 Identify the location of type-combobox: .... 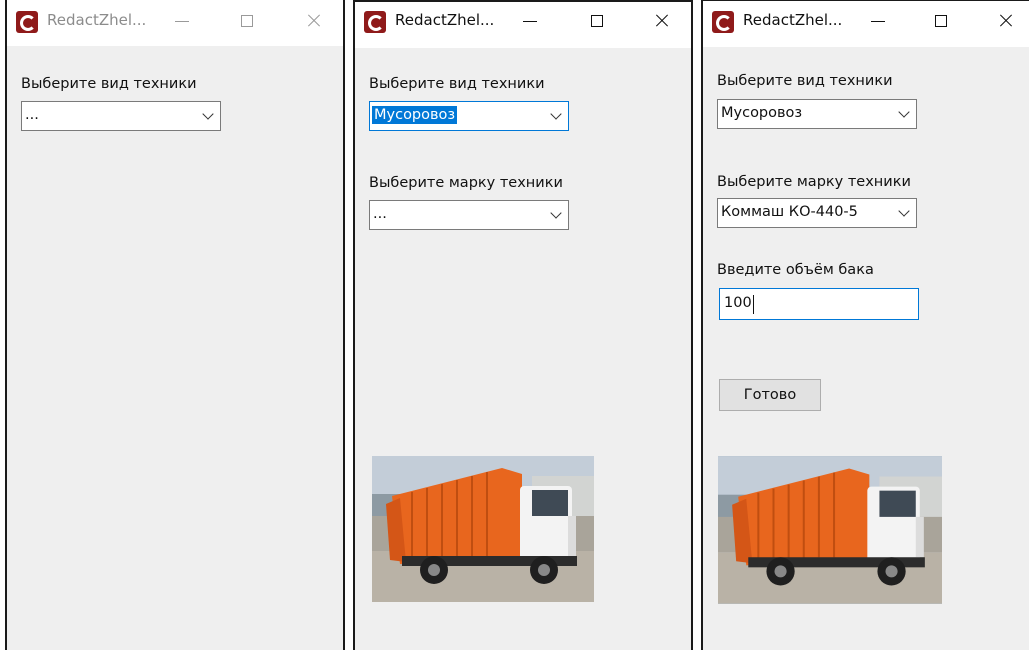
(121, 116).